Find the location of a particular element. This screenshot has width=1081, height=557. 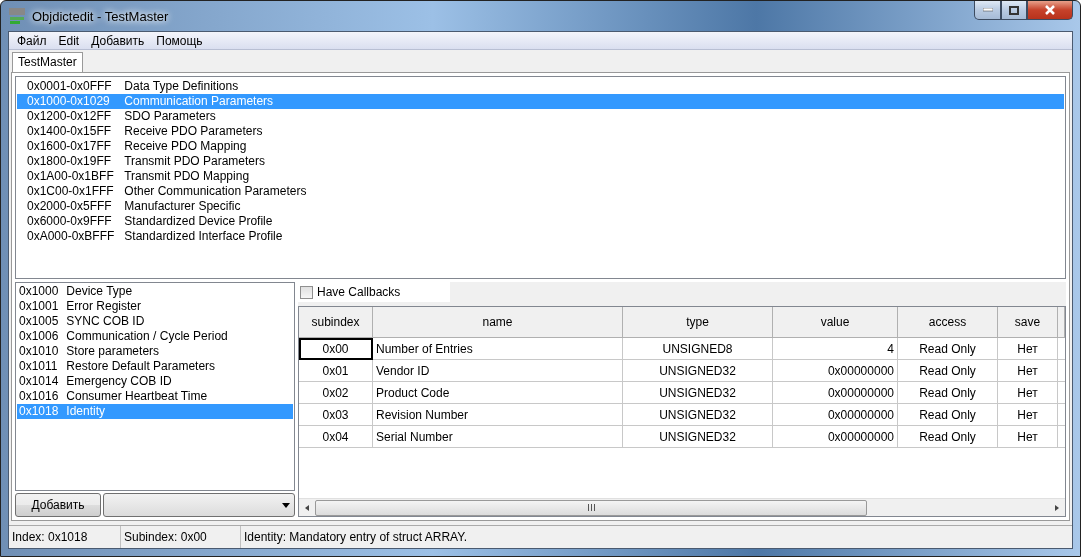

column-header: subindex is located at coordinates (336, 322).